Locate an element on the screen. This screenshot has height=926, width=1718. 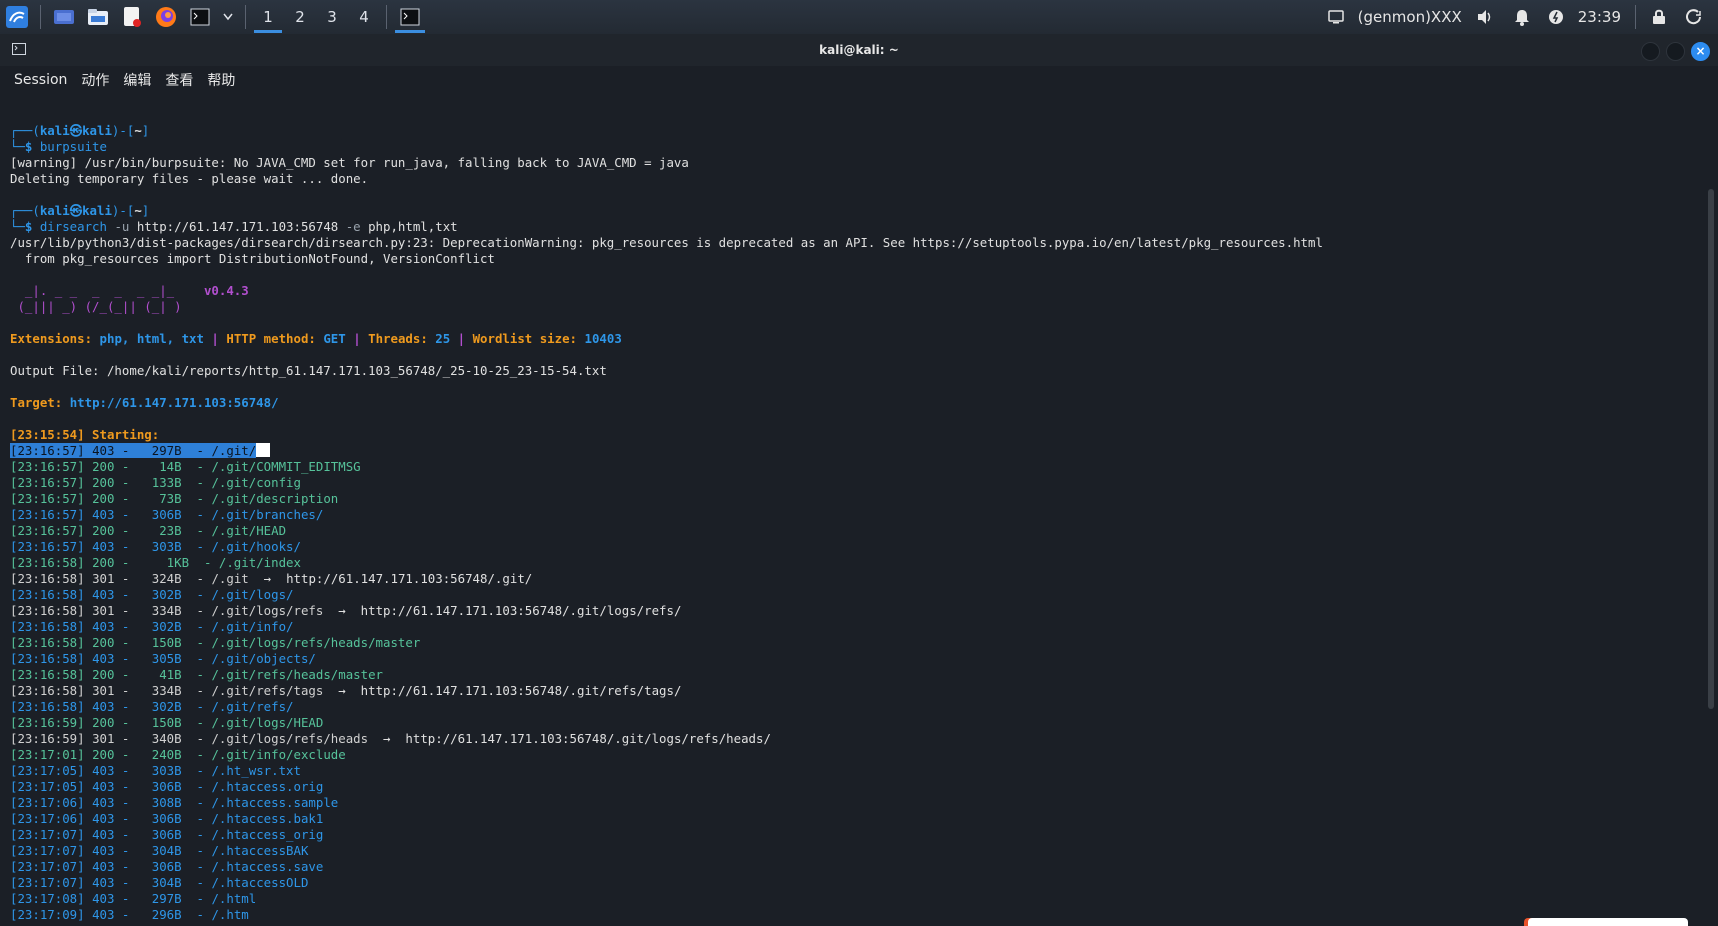
result-size: 23B - is located at coordinates (174, 530).